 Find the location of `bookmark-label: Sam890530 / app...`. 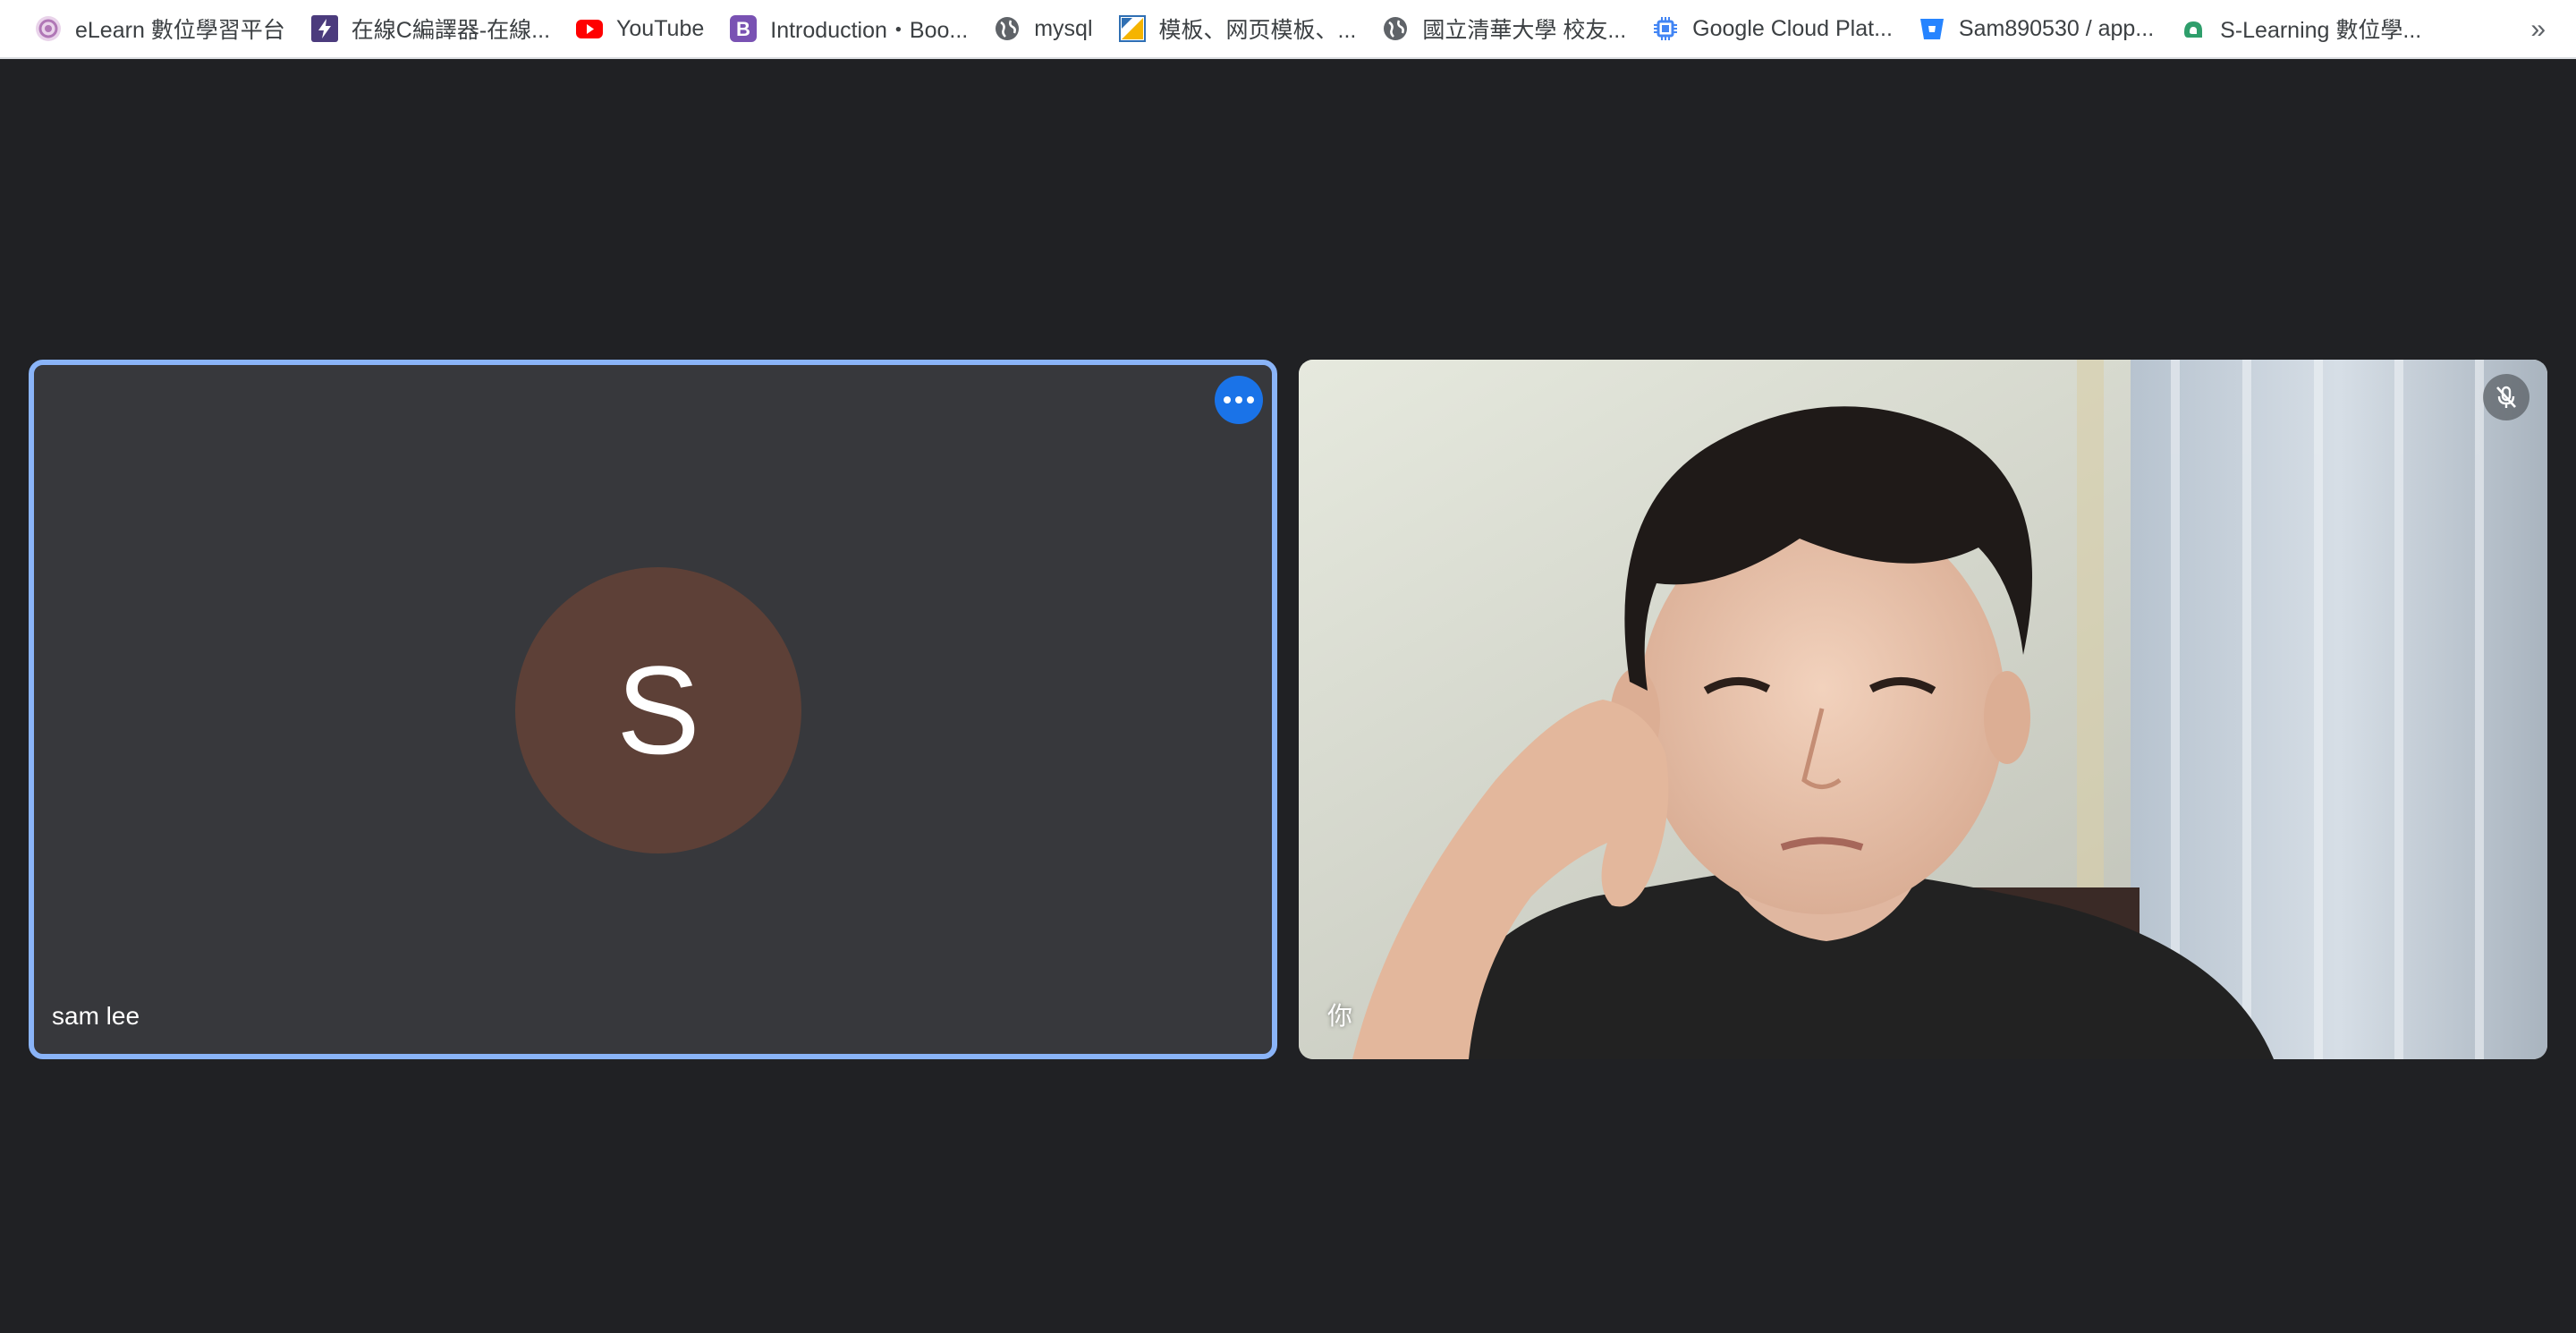

bookmark-label: Sam890530 / app... is located at coordinates (2056, 28).